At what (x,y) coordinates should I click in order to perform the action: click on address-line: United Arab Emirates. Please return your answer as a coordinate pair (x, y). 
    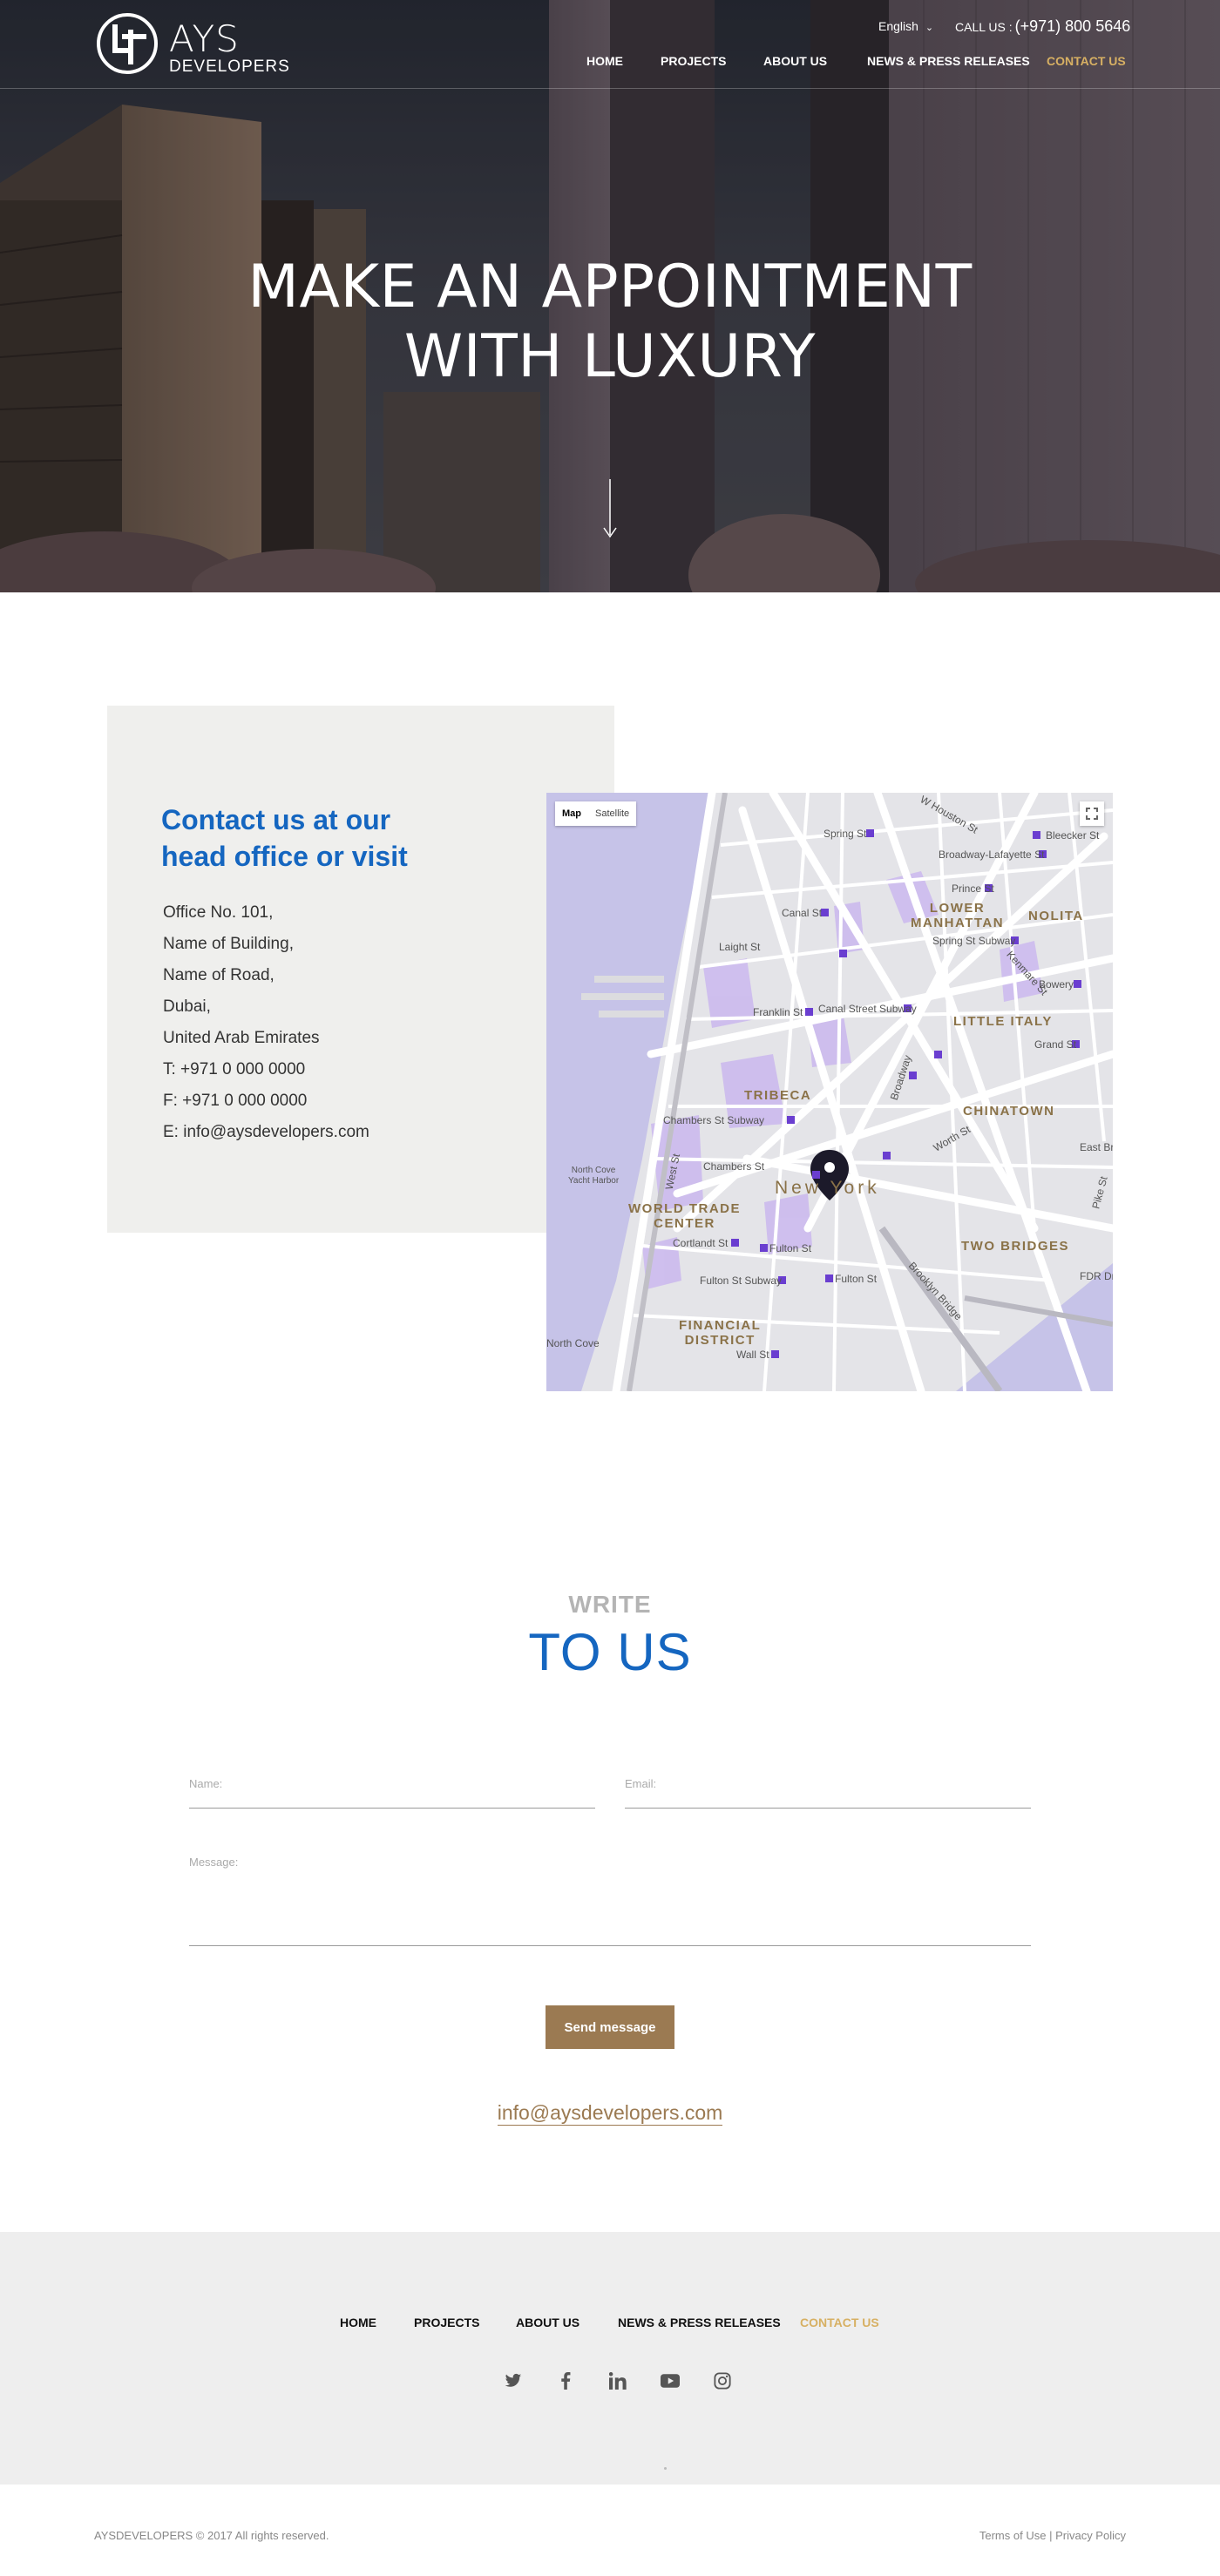
    Looking at the image, I should click on (241, 1038).